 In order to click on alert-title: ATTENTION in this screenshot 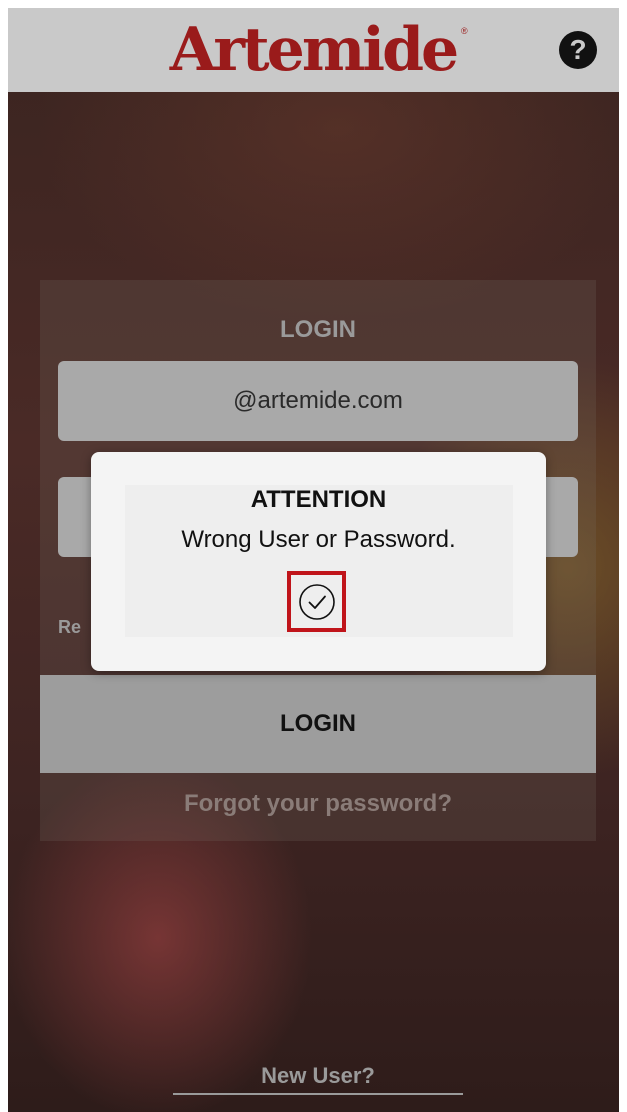, I will do `click(318, 499)`.